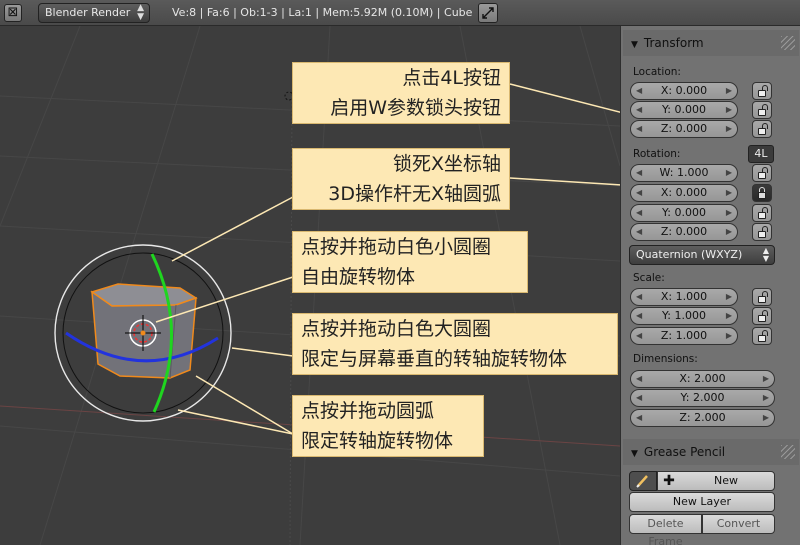  What do you see at coordinates (716, 481) in the screenshot?
I see `new-gp-button: ✚ New` at bounding box center [716, 481].